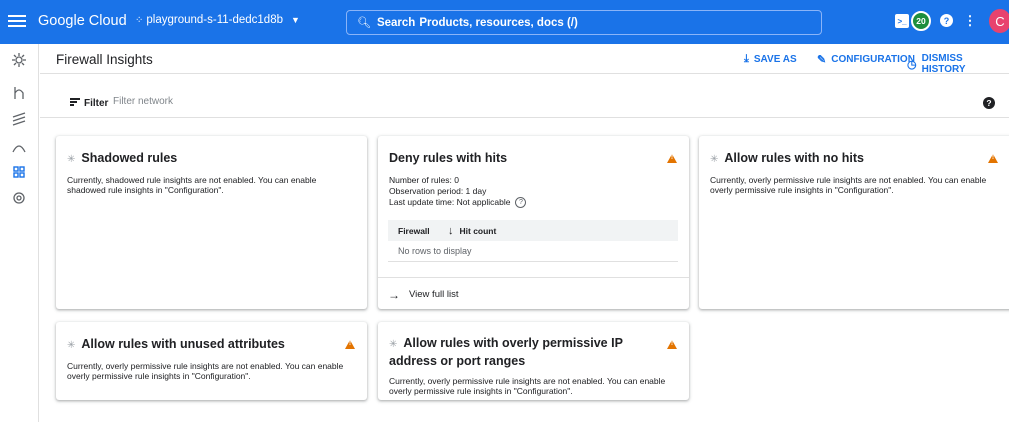  Describe the element at coordinates (19, 198) in the screenshot. I see `network-analyzer-icon` at that location.